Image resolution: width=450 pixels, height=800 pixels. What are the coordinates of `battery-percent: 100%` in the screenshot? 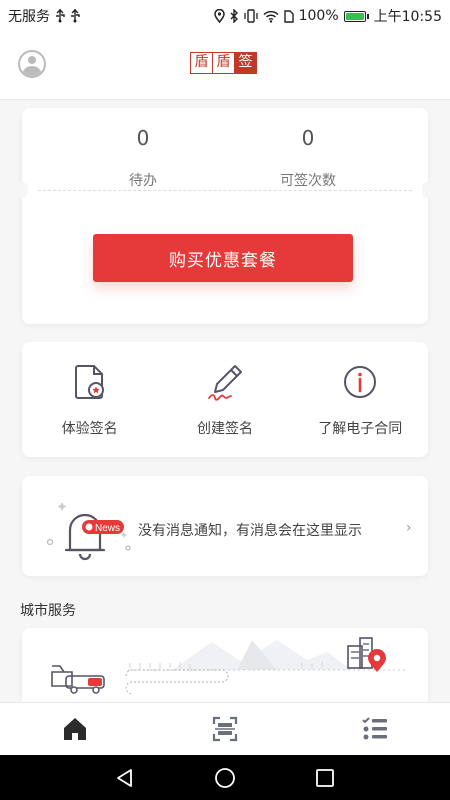 It's located at (318, 16).